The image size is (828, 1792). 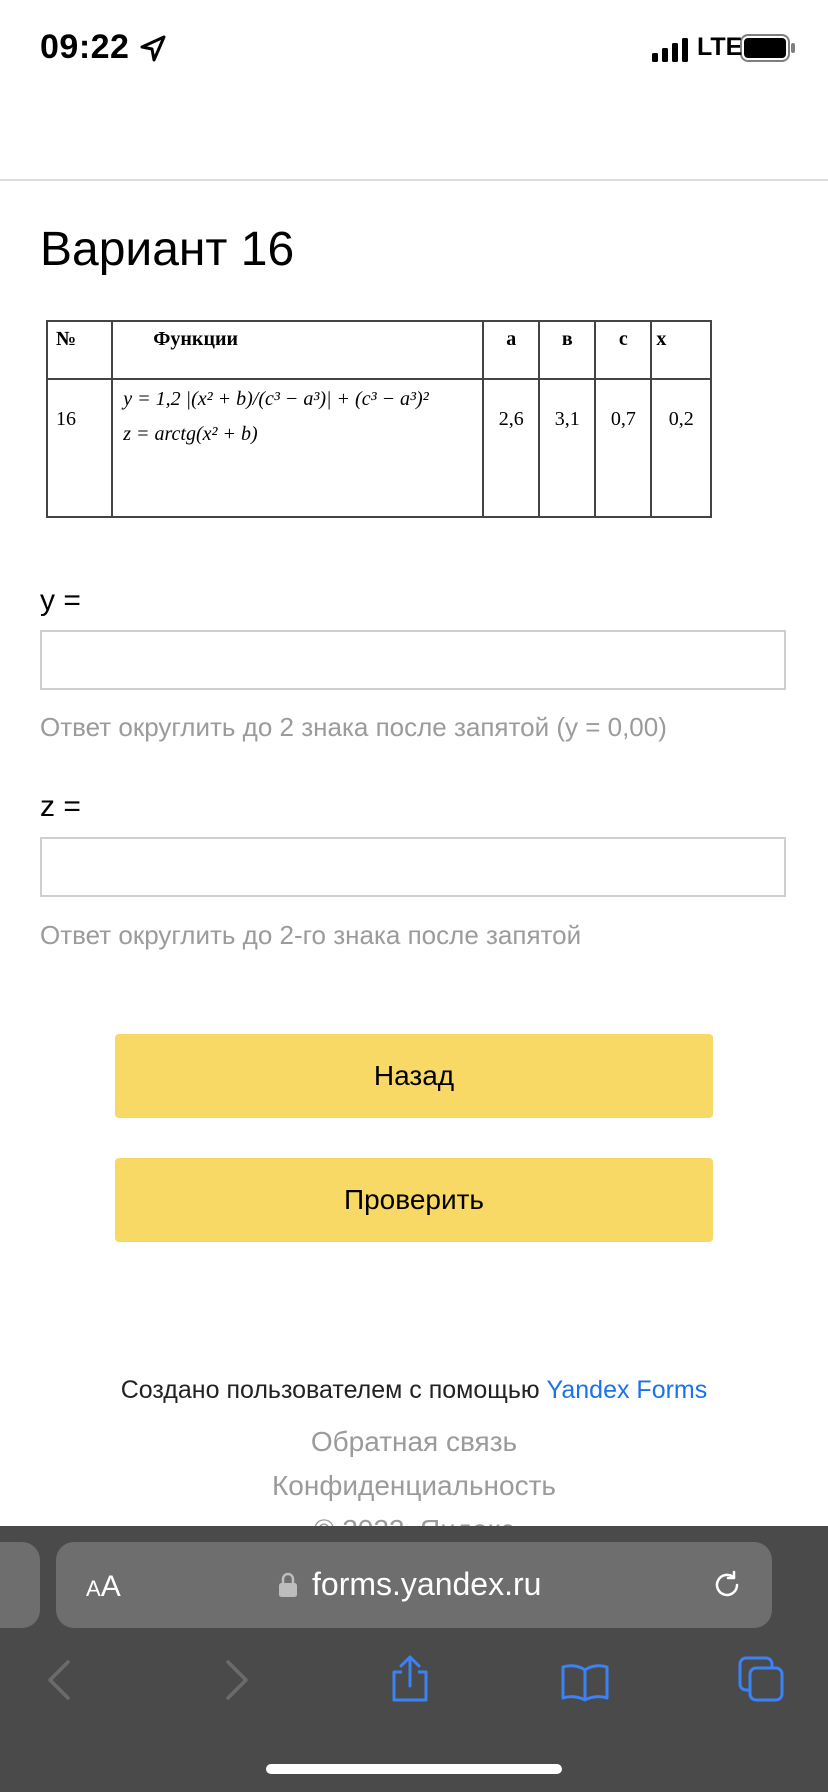 What do you see at coordinates (670, 50) in the screenshot?
I see `cellular-signal-icon` at bounding box center [670, 50].